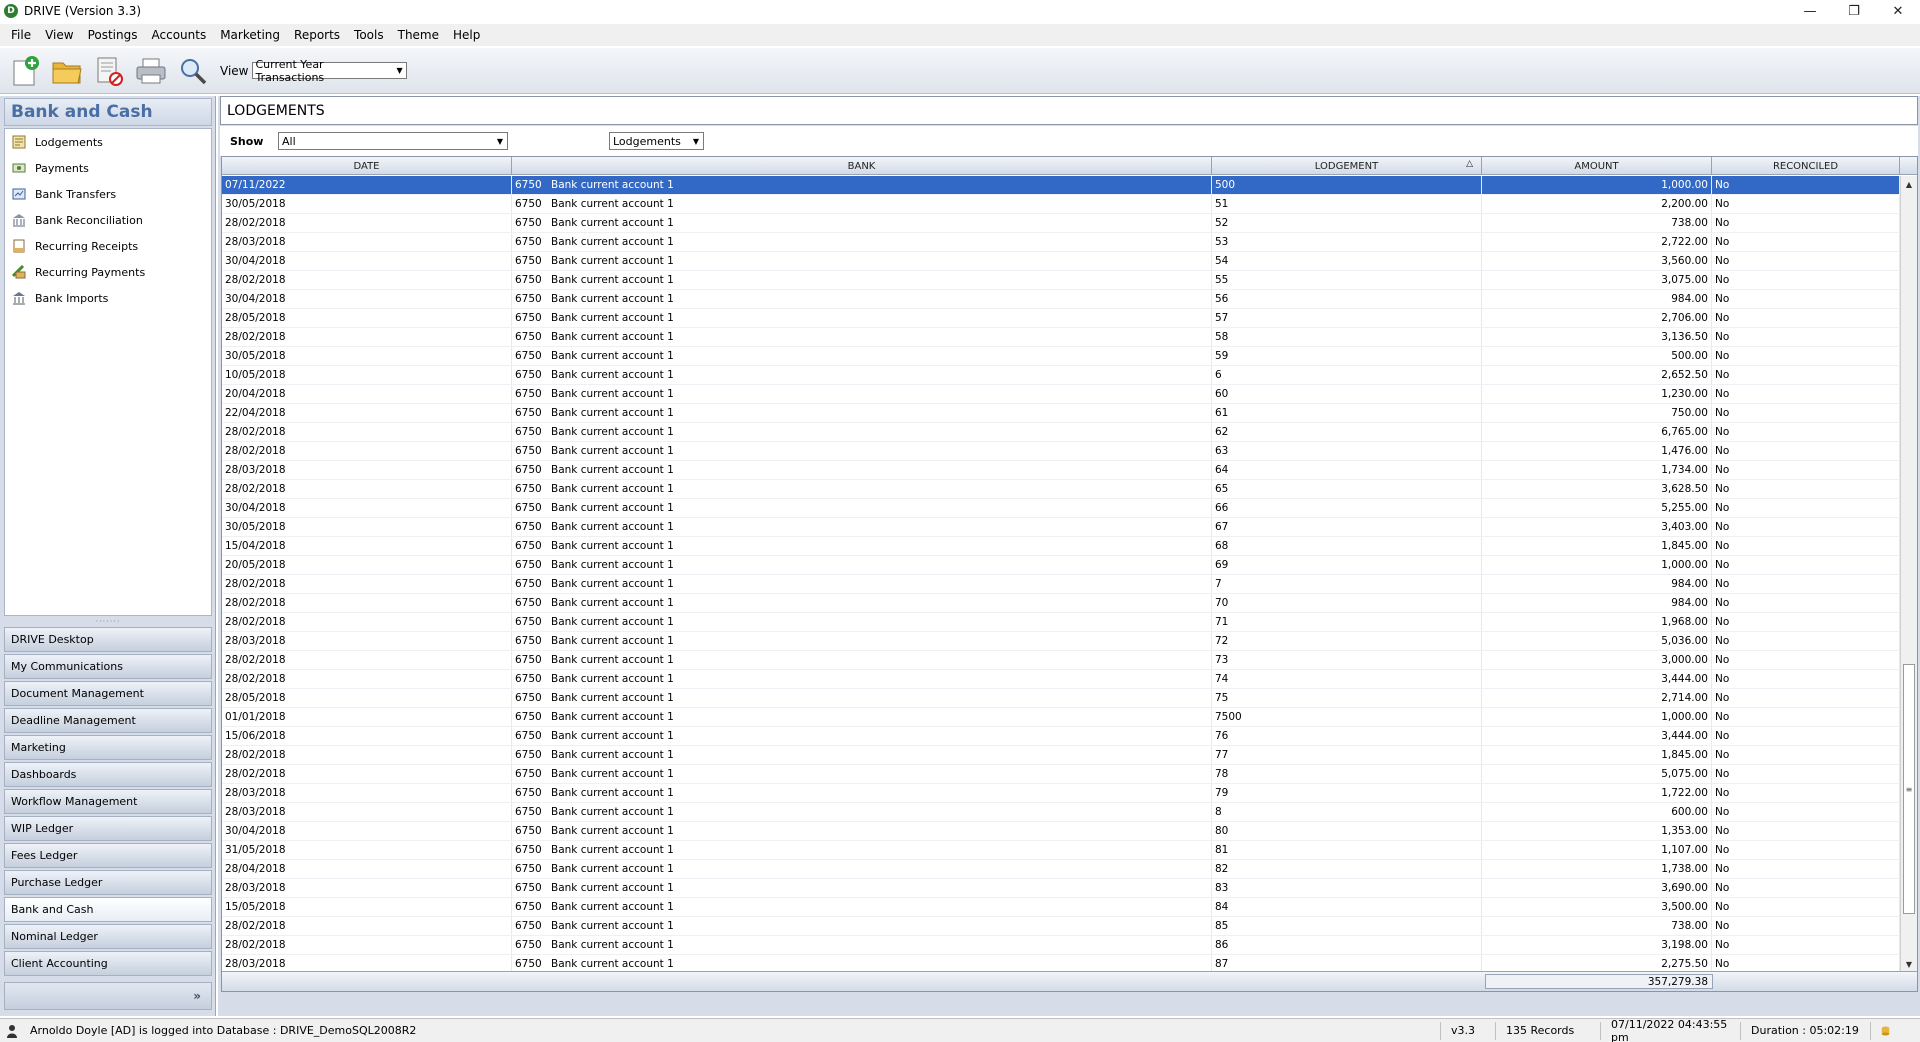  I want to click on menu-tools: Tools, so click(369, 35).